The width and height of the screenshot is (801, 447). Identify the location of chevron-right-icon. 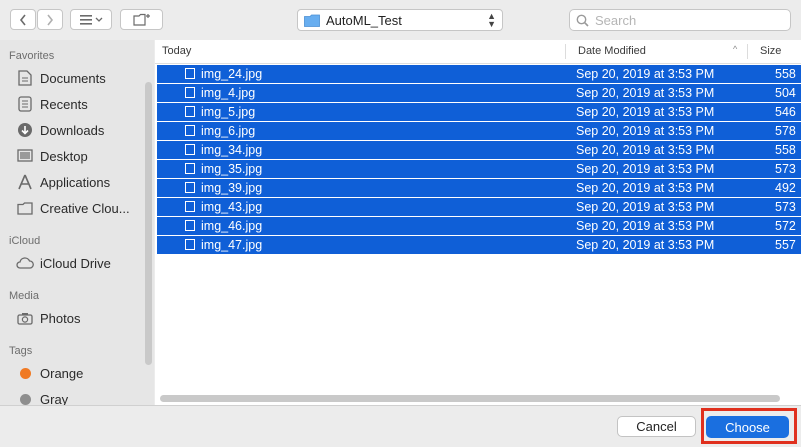
(50, 19).